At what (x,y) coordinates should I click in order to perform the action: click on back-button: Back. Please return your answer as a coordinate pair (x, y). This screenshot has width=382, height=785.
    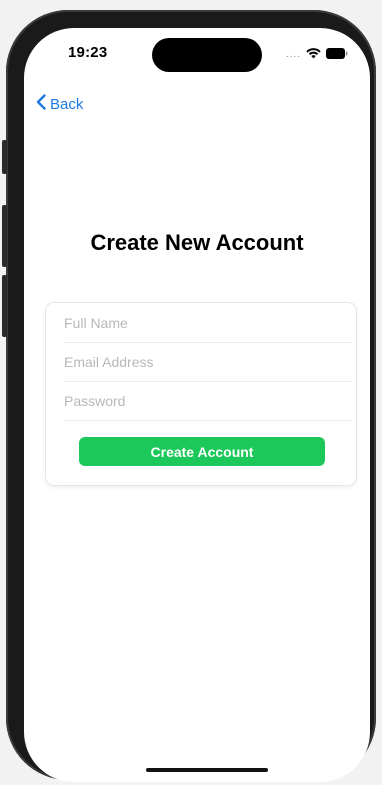
    Looking at the image, I should click on (59, 104).